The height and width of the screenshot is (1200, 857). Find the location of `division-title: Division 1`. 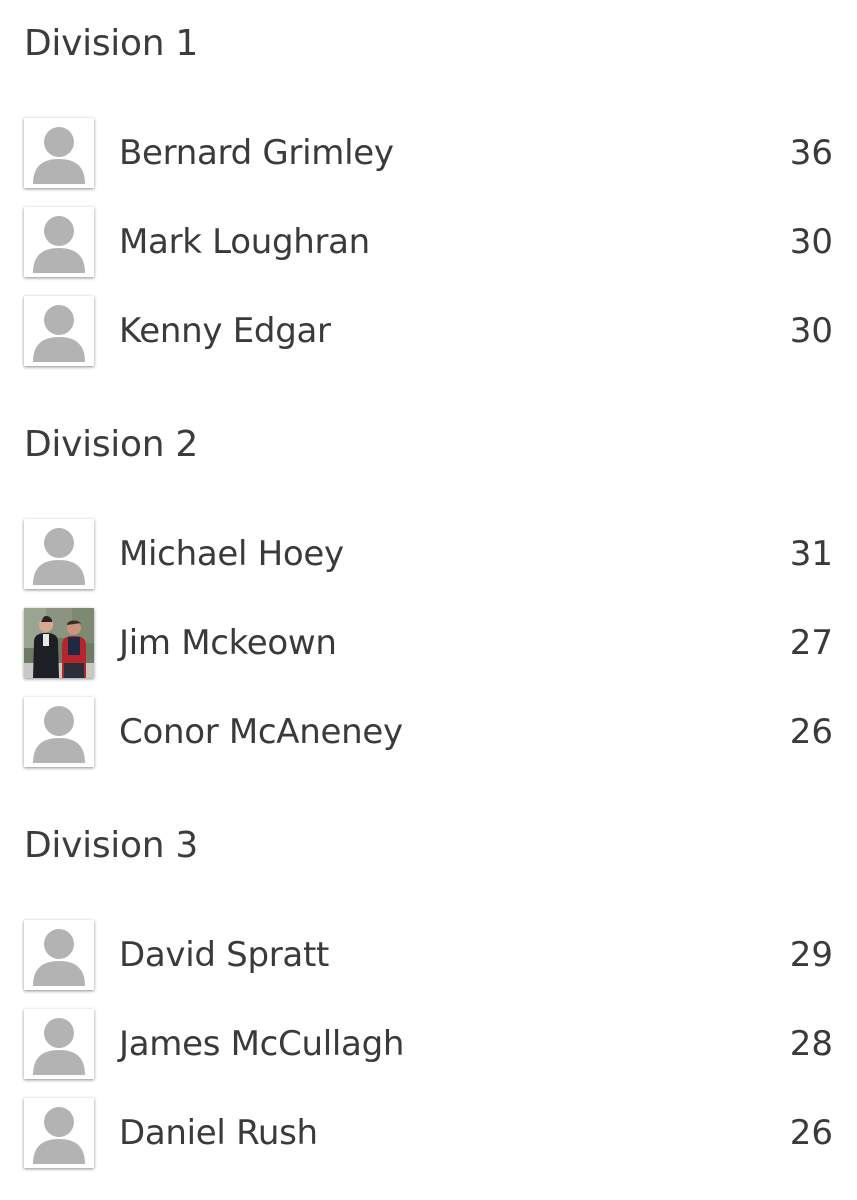

division-title: Division 1 is located at coordinates (111, 43).